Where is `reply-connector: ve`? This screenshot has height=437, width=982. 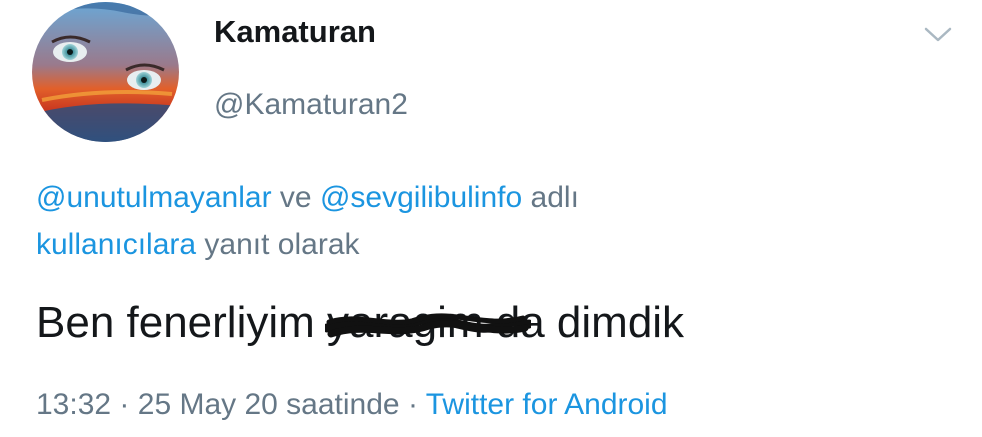 reply-connector: ve is located at coordinates (295, 197).